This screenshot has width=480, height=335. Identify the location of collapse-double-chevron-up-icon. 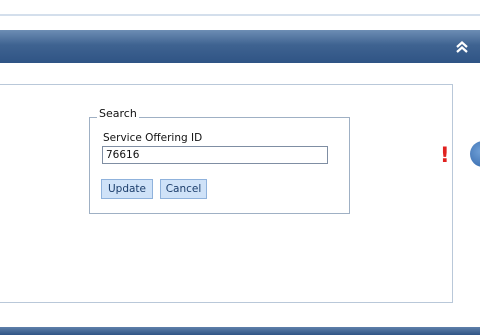
(462, 47).